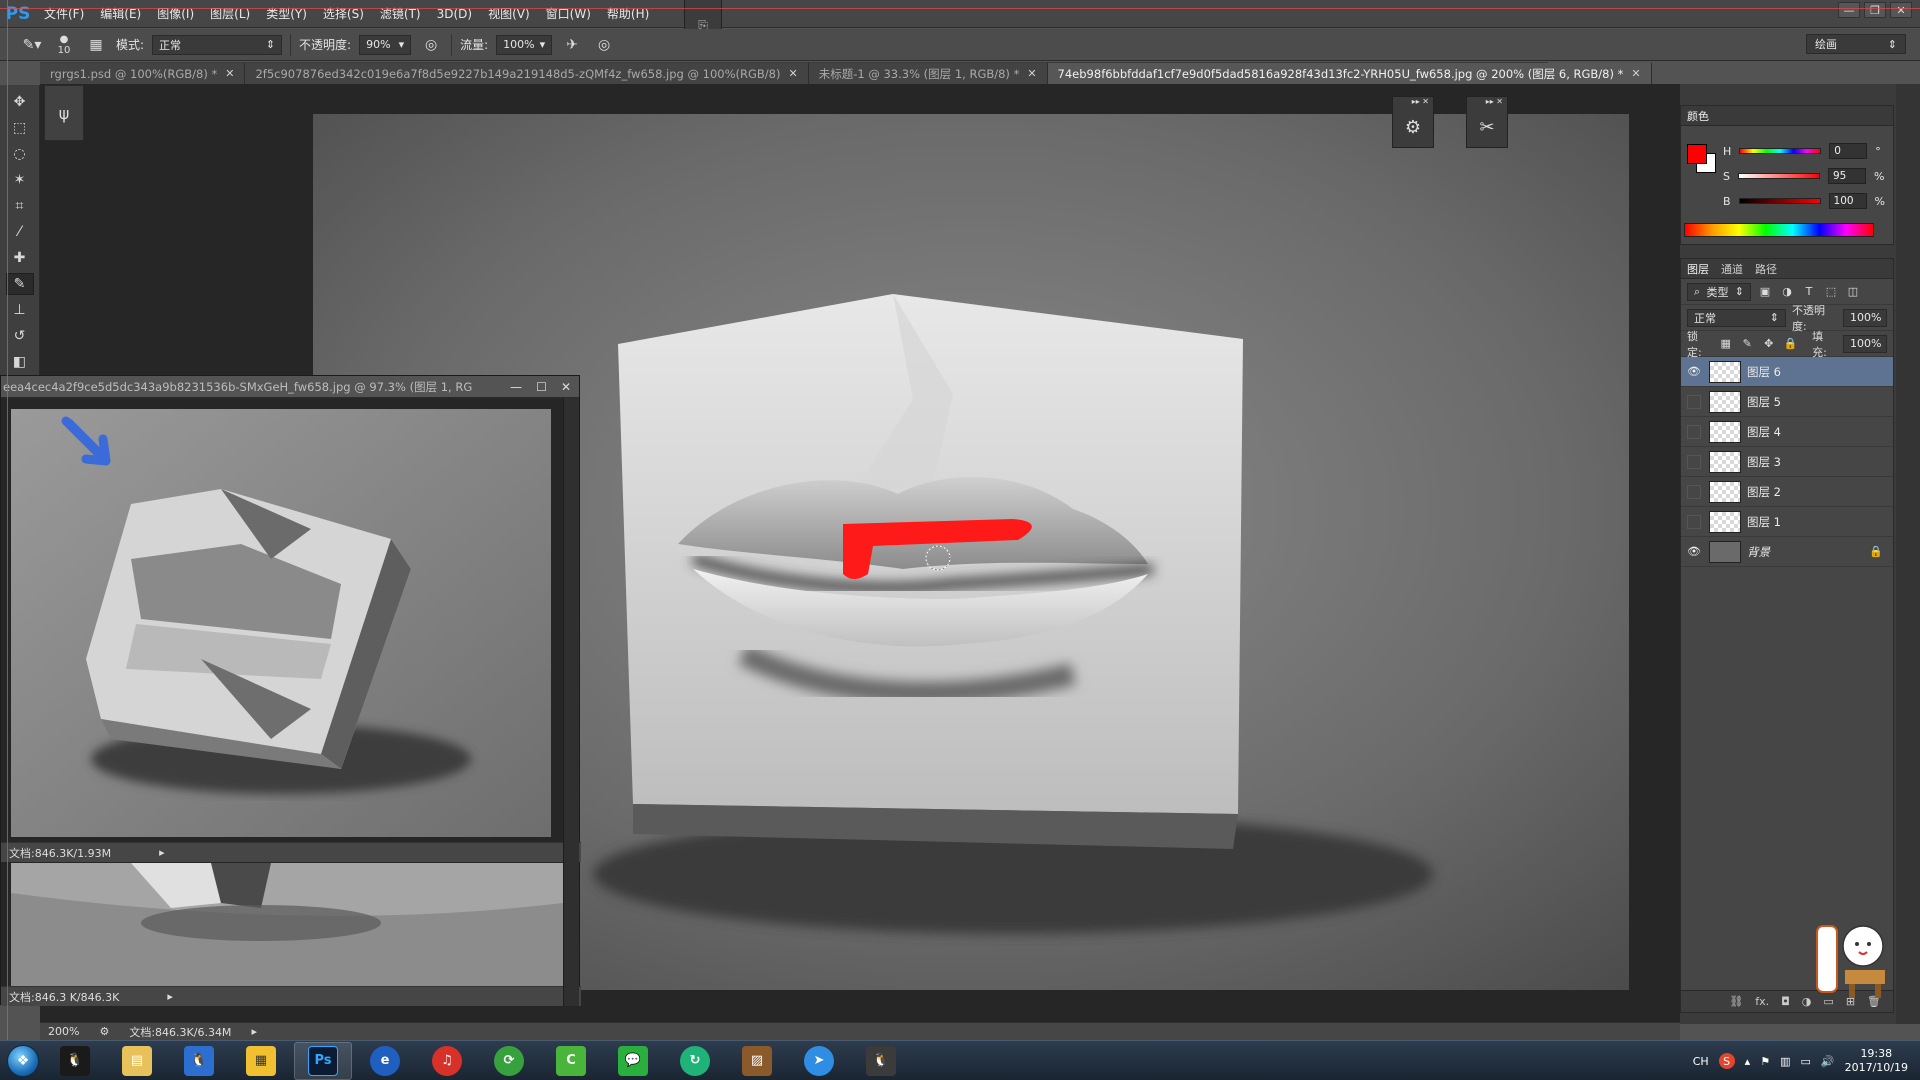  What do you see at coordinates (1698, 269) in the screenshot?
I see `tab-layers: 图层` at bounding box center [1698, 269].